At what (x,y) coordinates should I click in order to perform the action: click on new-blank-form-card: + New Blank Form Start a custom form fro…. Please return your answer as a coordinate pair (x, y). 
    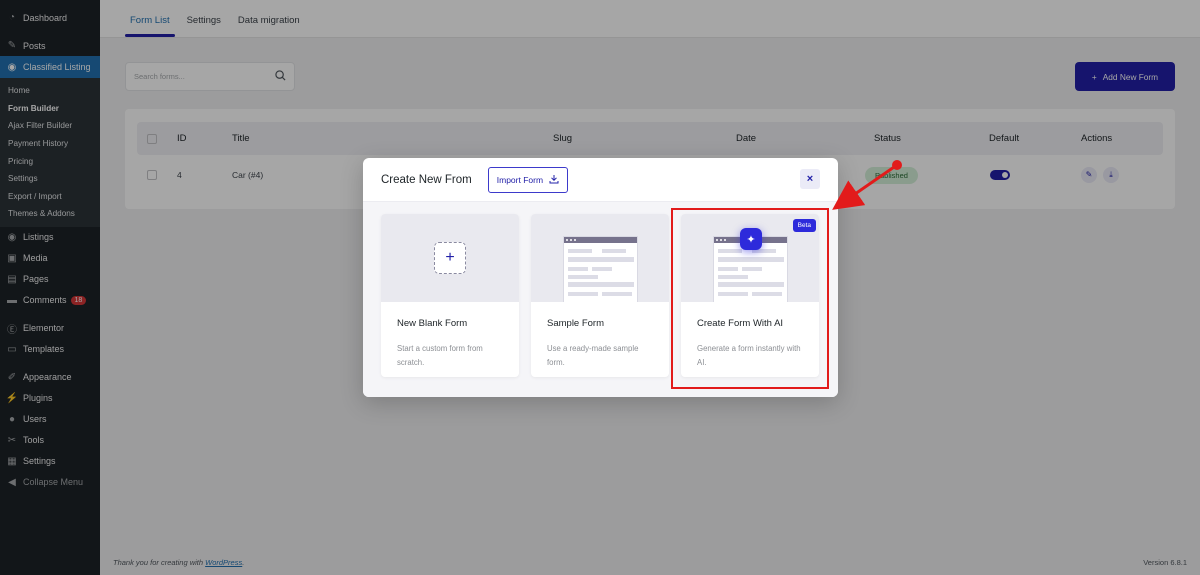
    Looking at the image, I should click on (450, 295).